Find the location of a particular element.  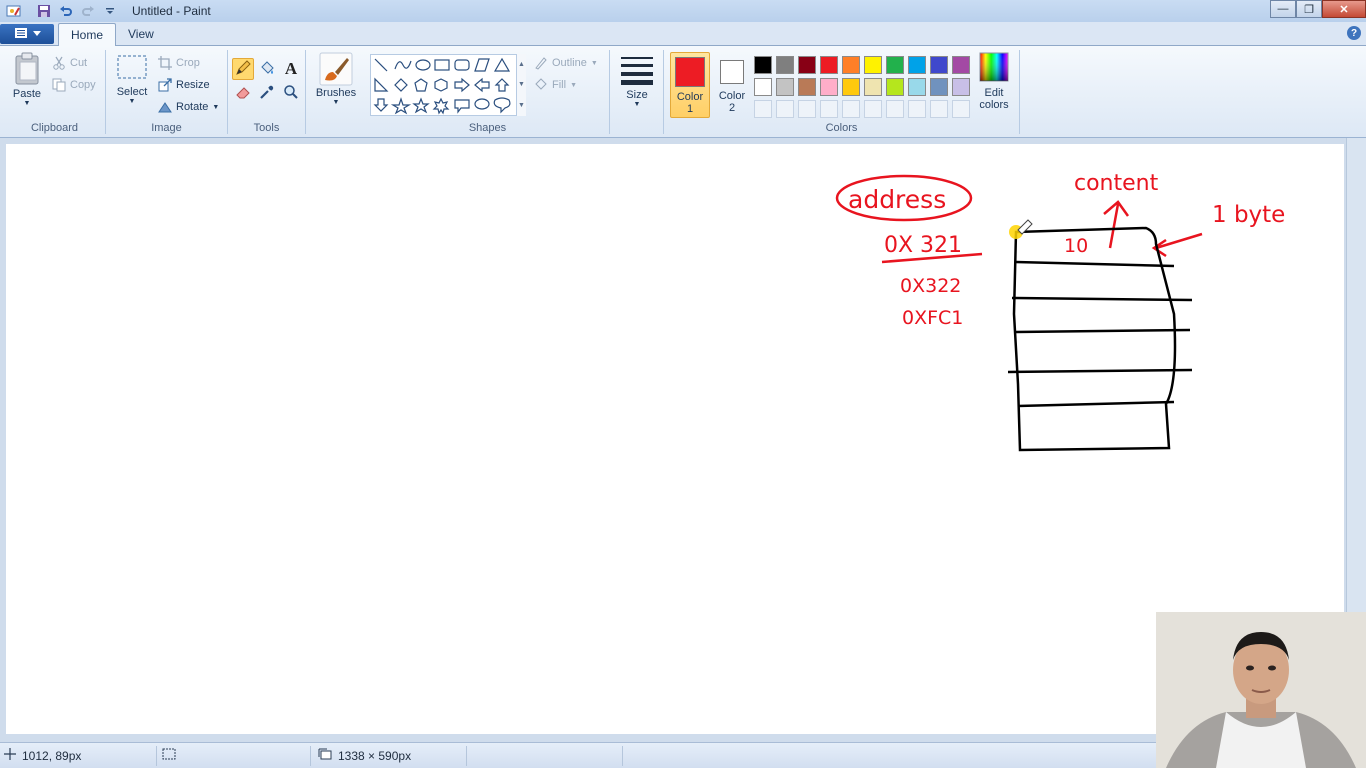

crop-icon is located at coordinates (165, 63).